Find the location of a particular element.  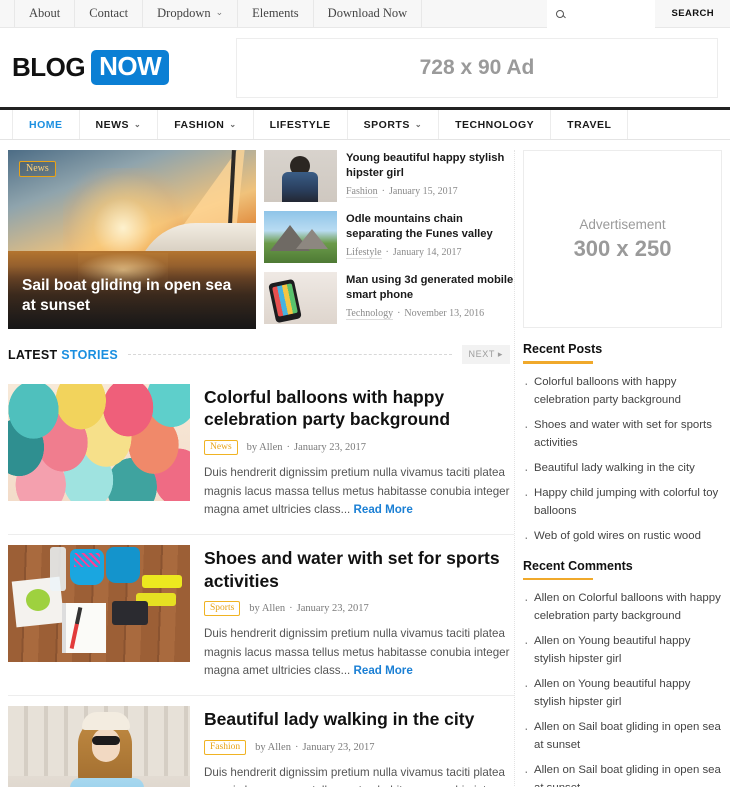

side-post-date: November 13, 2016 is located at coordinates (444, 313).